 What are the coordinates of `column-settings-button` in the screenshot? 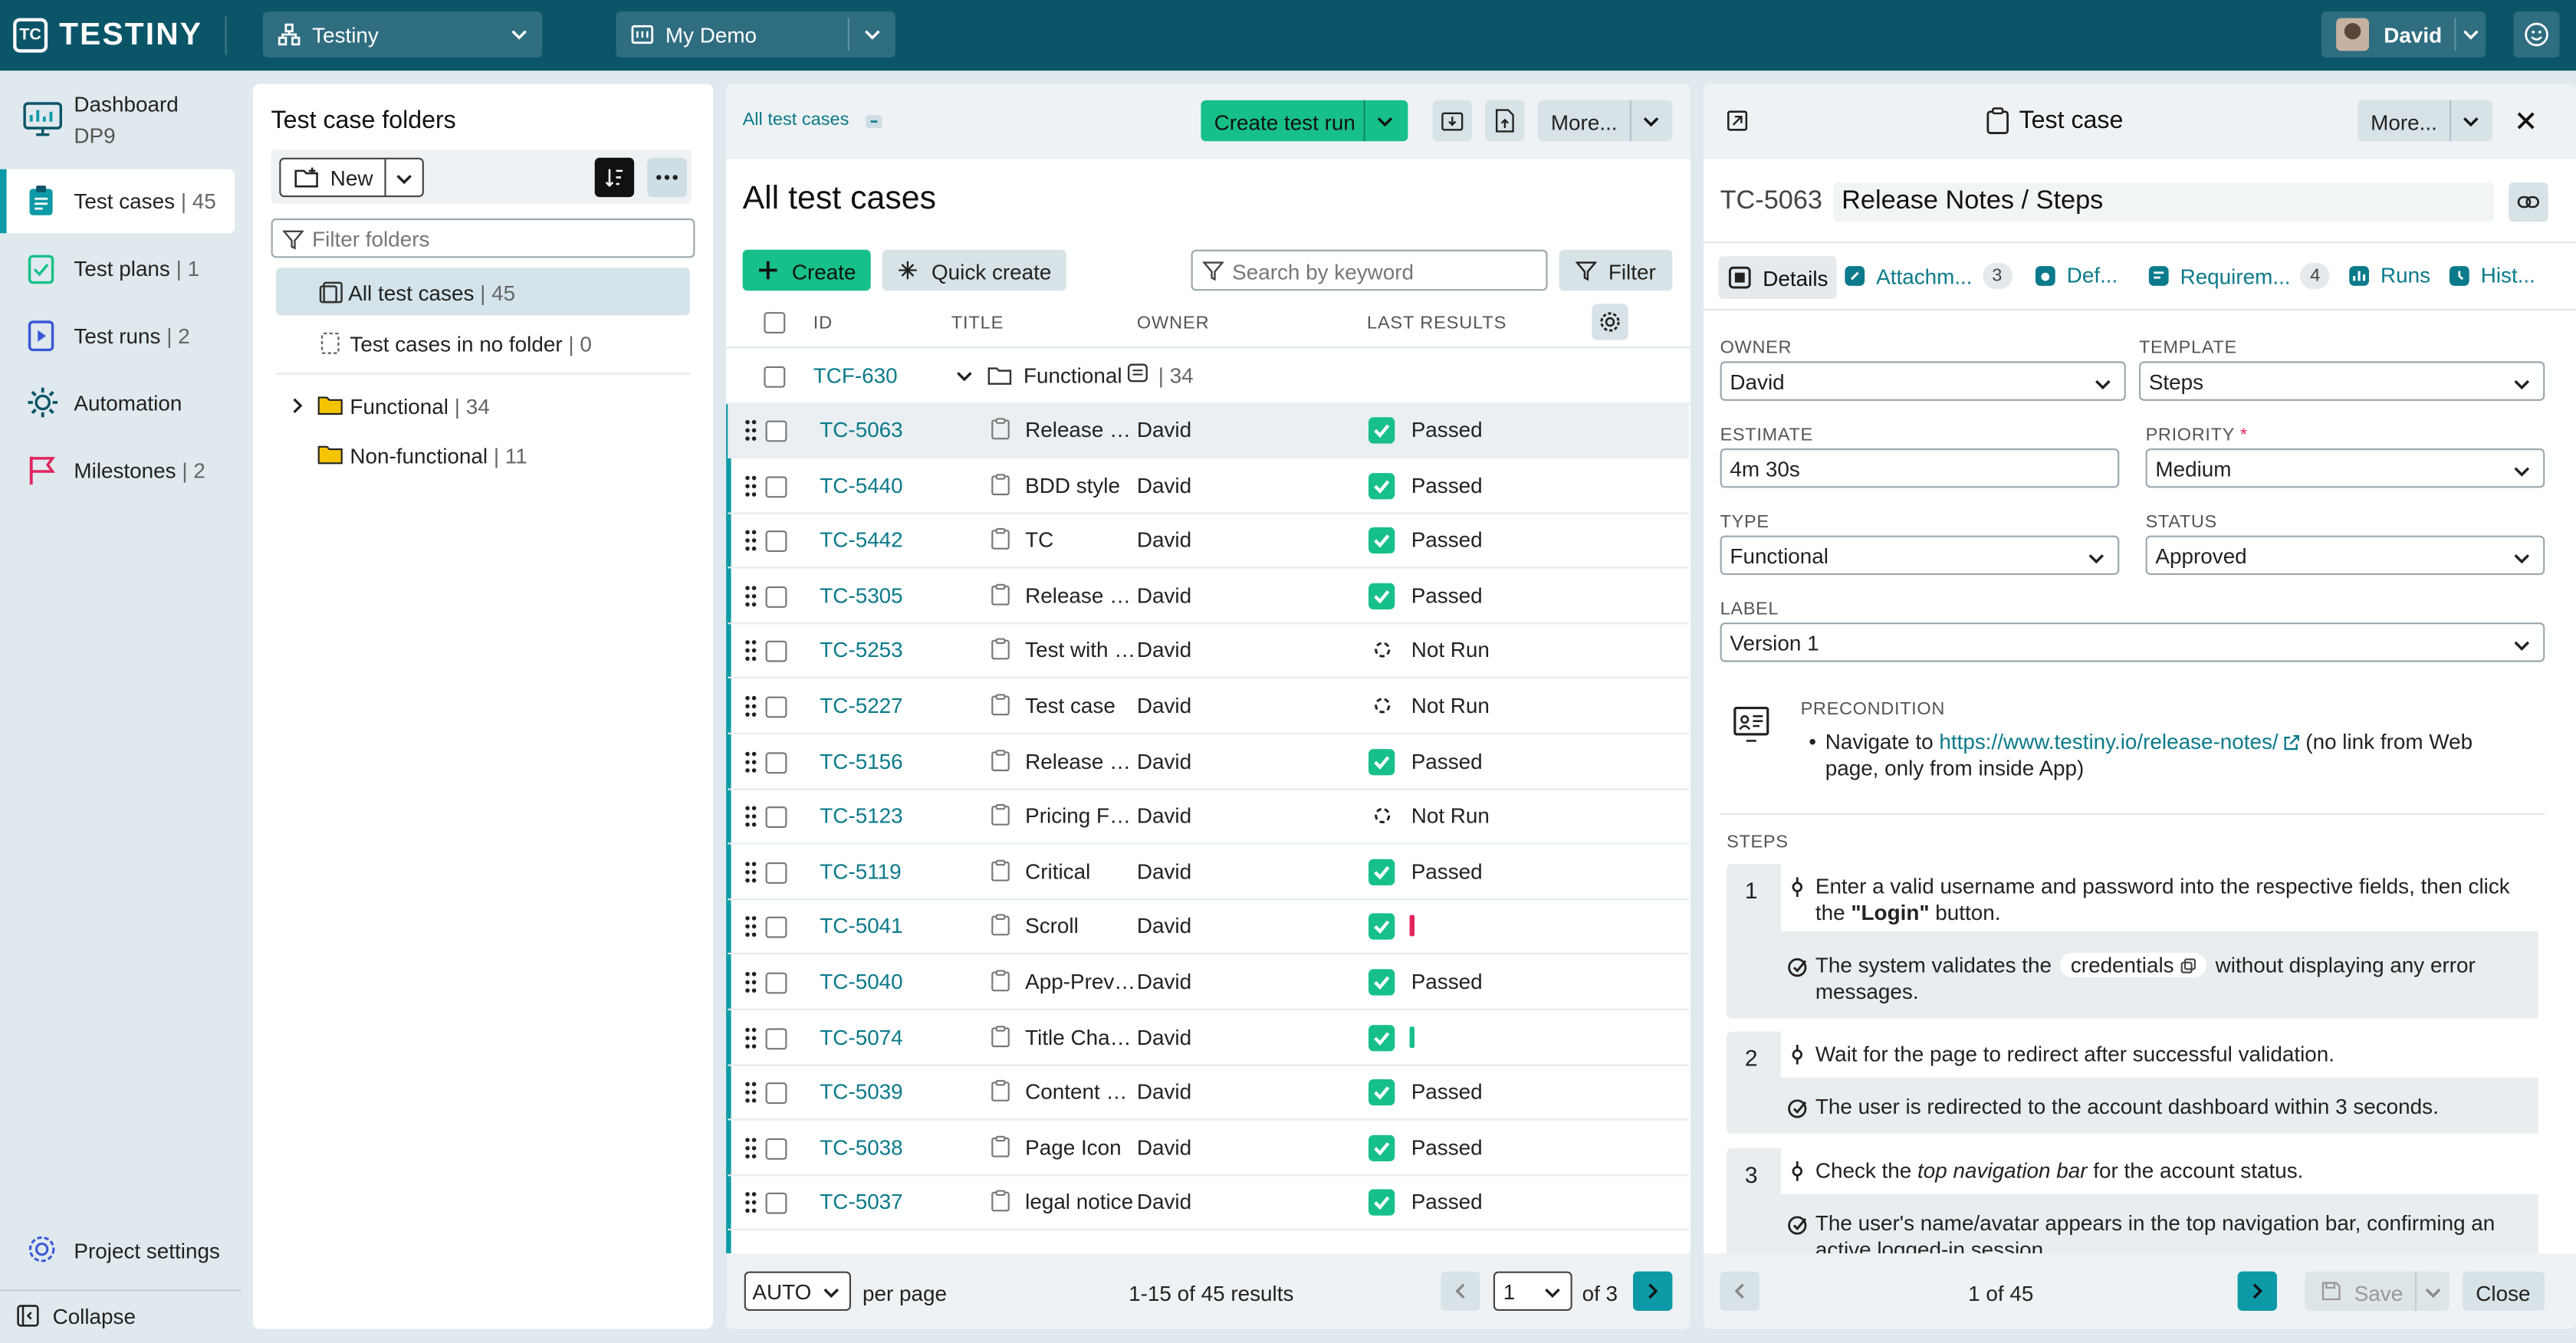 It's located at (1610, 322).